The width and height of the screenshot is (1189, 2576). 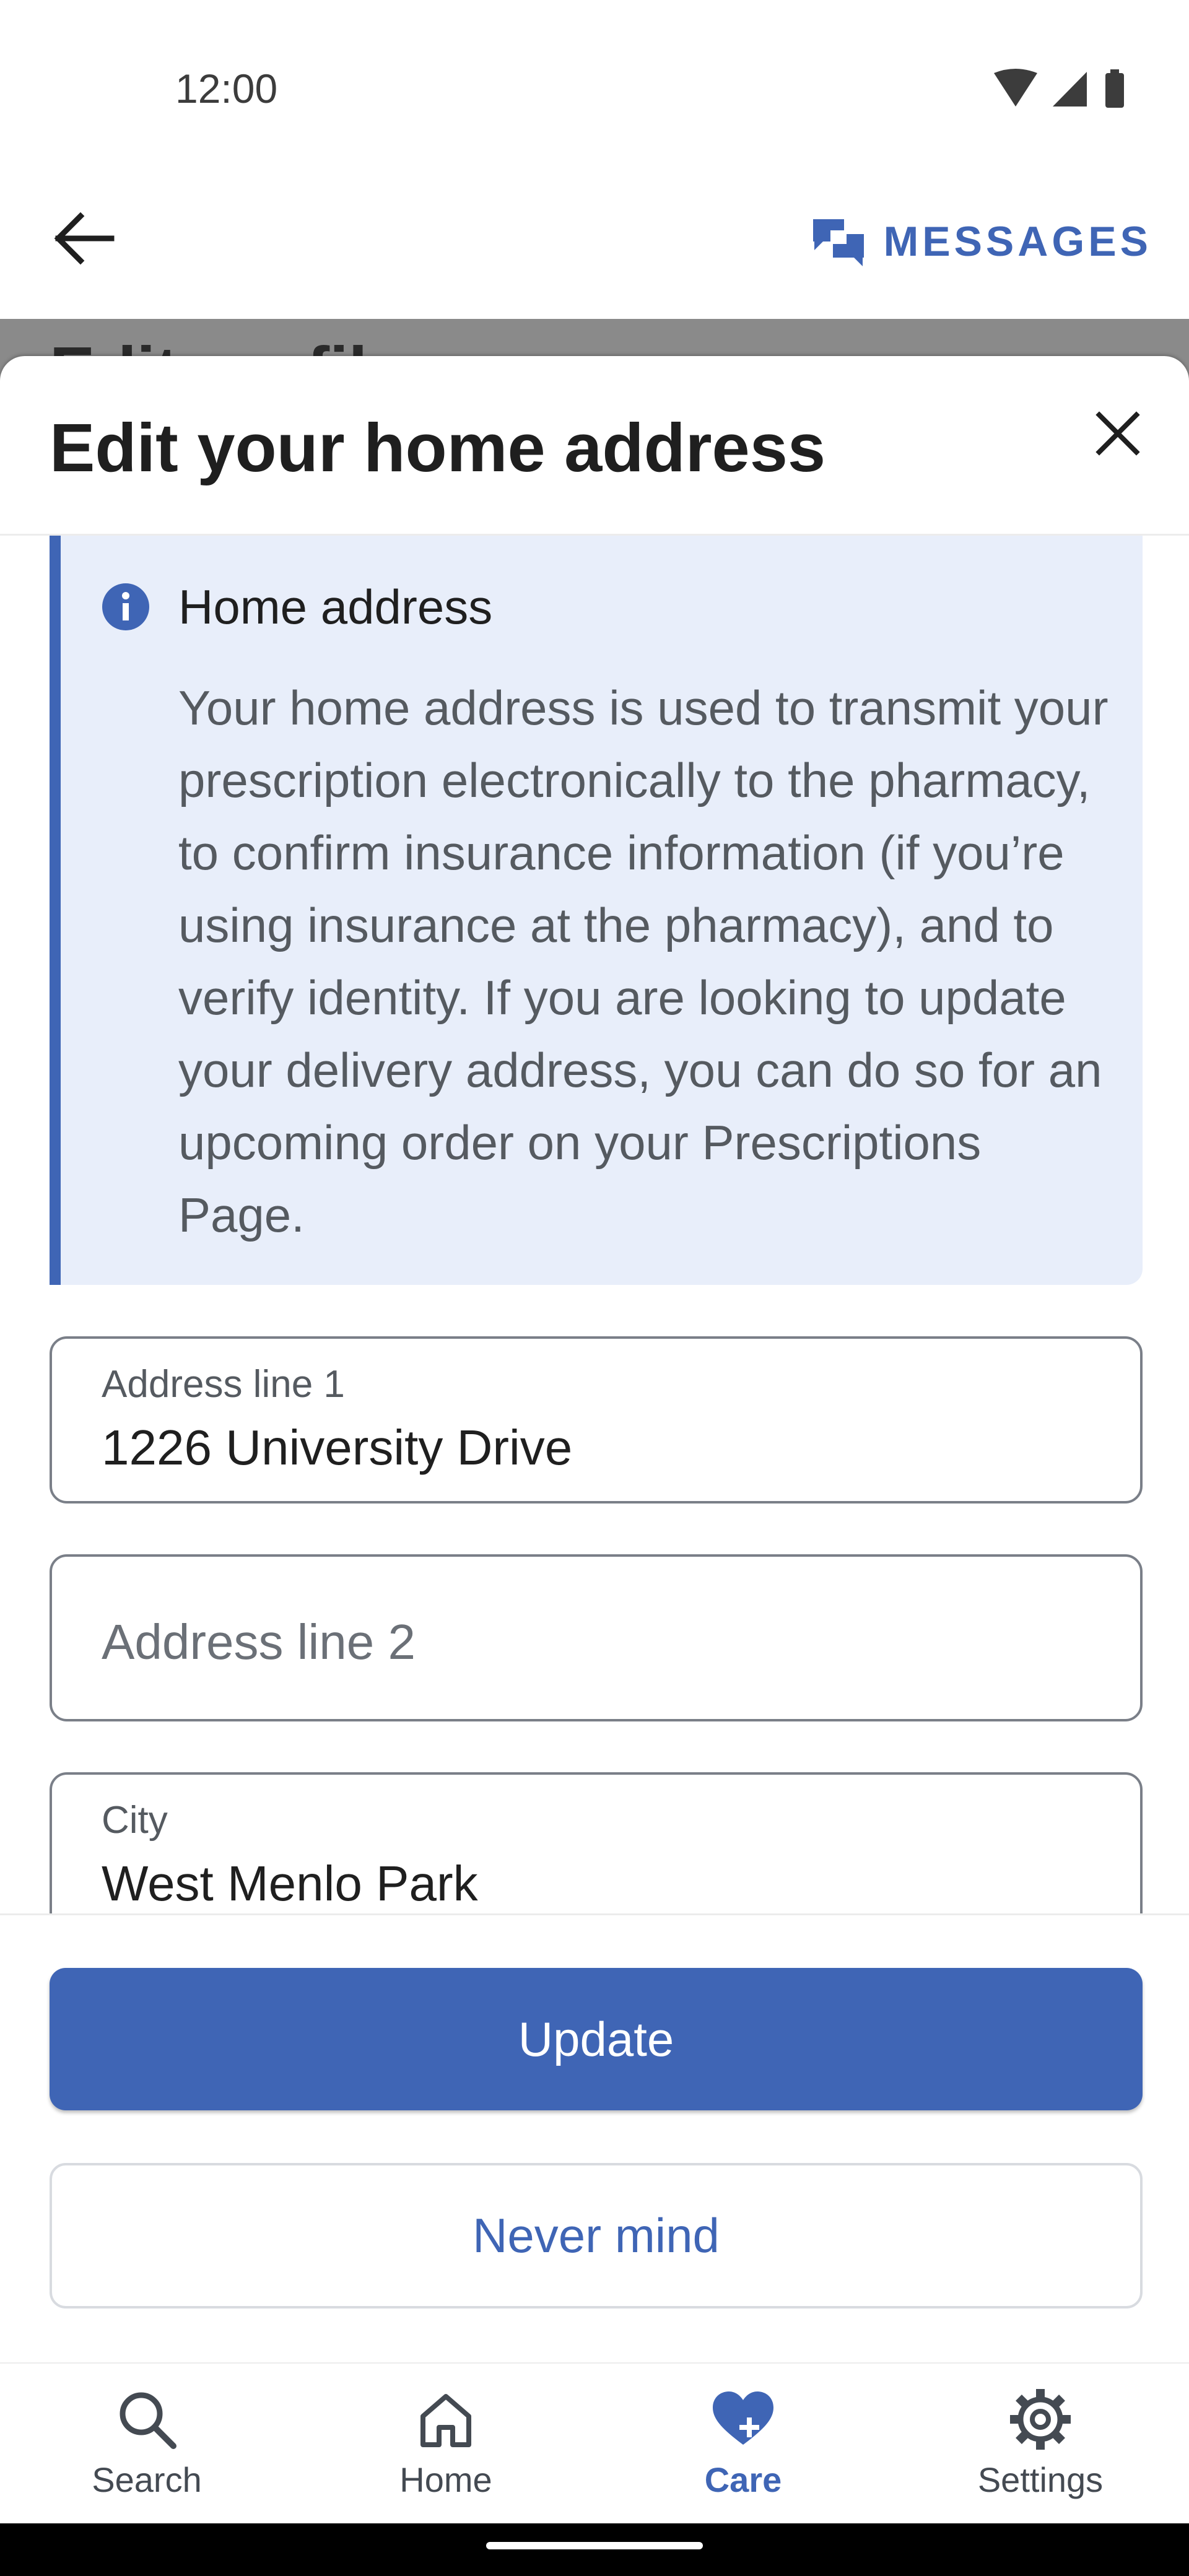 What do you see at coordinates (126, 606) in the screenshot?
I see `info-icon` at bounding box center [126, 606].